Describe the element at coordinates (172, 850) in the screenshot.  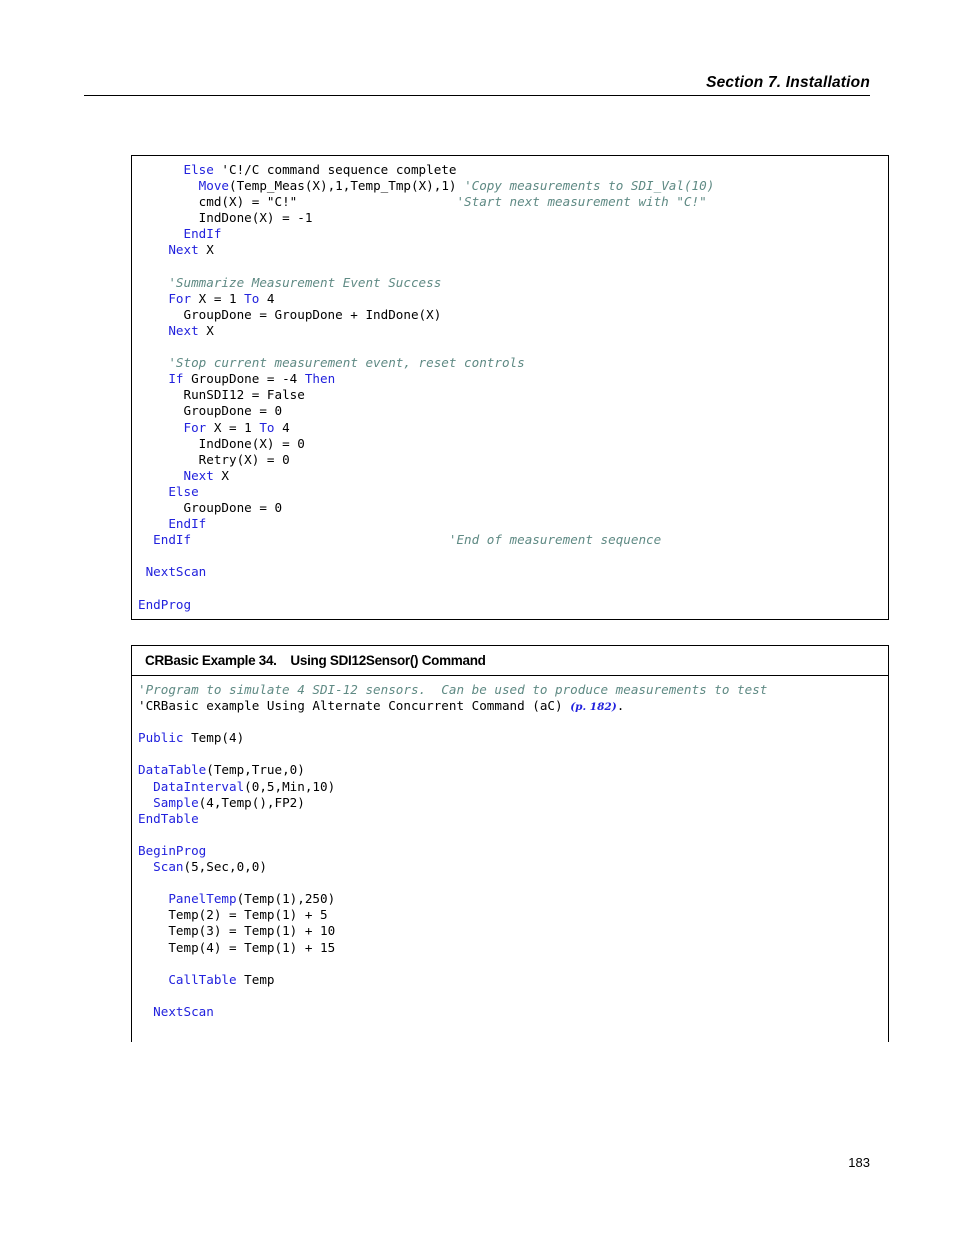
I see `code-keyword: BeginProg` at that location.